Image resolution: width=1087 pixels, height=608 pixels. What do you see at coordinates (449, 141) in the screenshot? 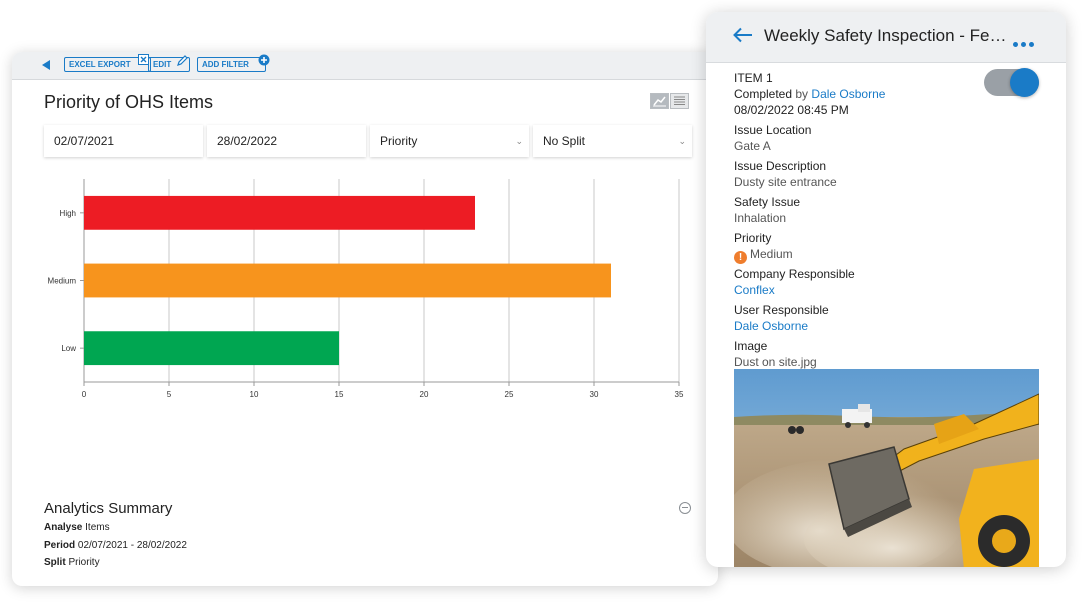
I see `group-by-select: Priority ⌄` at bounding box center [449, 141].